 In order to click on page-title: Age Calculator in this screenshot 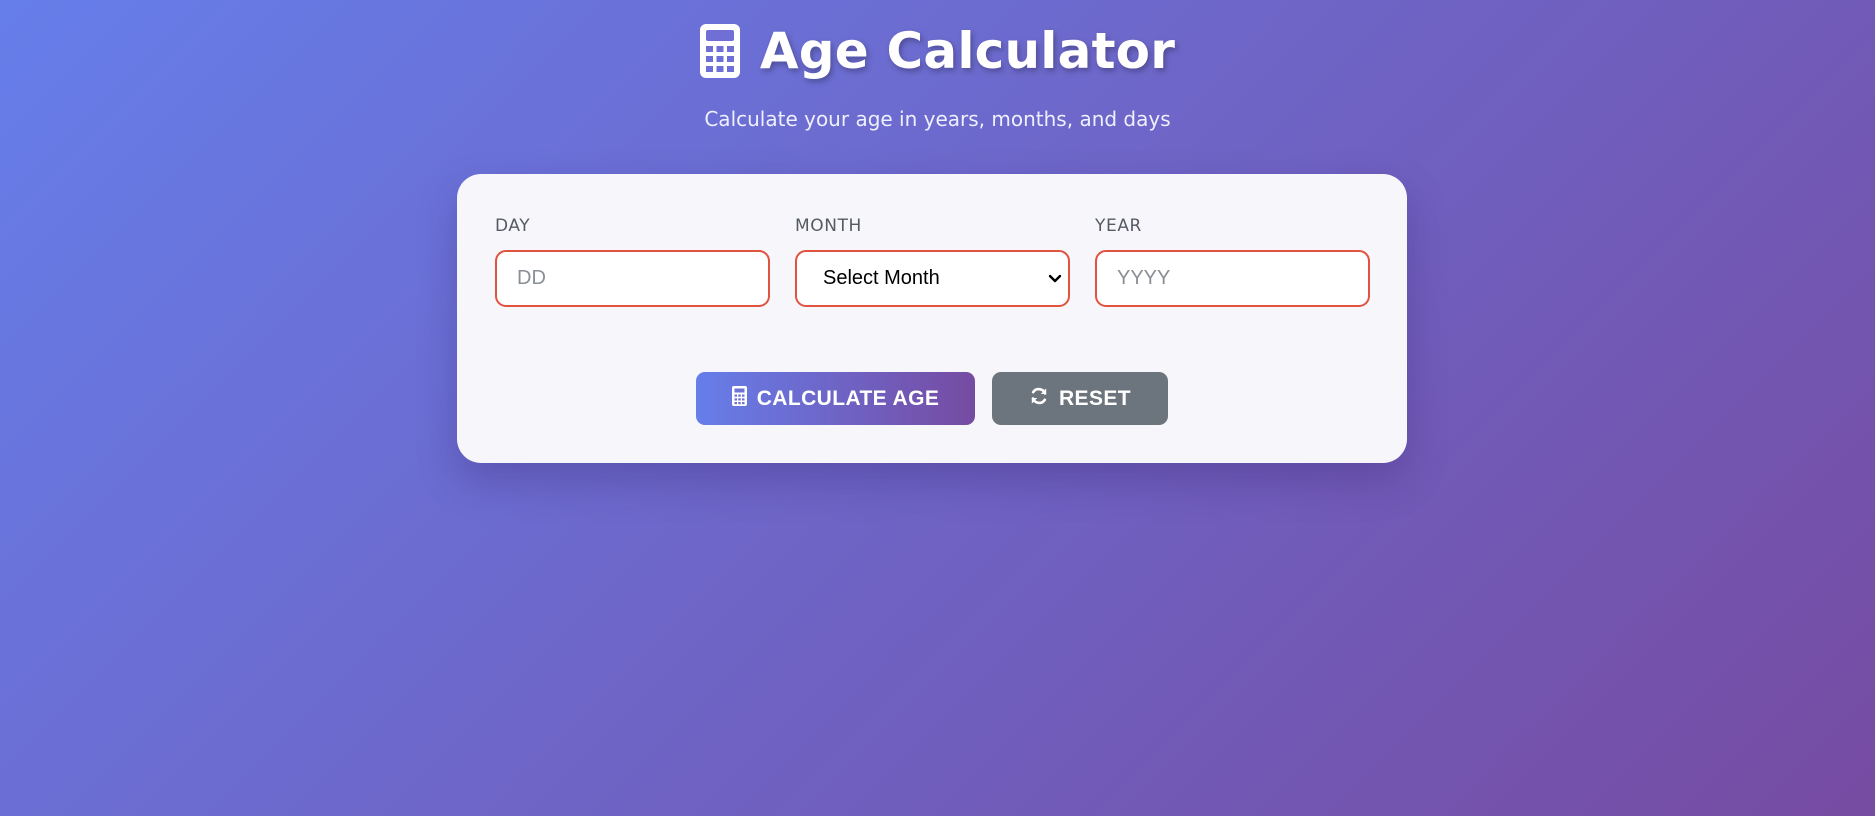, I will do `click(937, 51)`.